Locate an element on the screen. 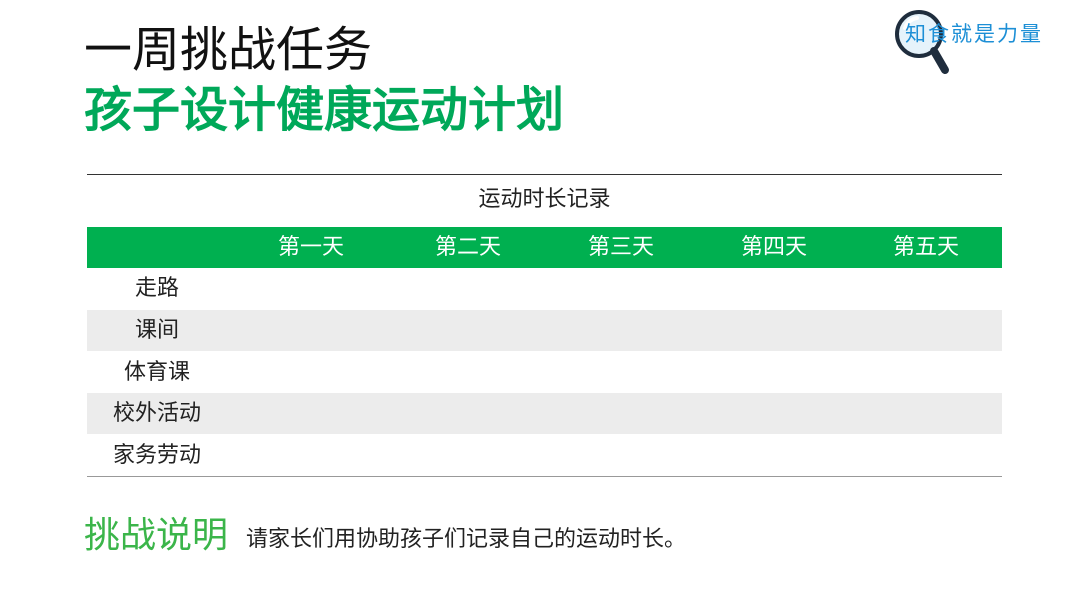  page-title: 一周挑战任务 is located at coordinates (228, 50).